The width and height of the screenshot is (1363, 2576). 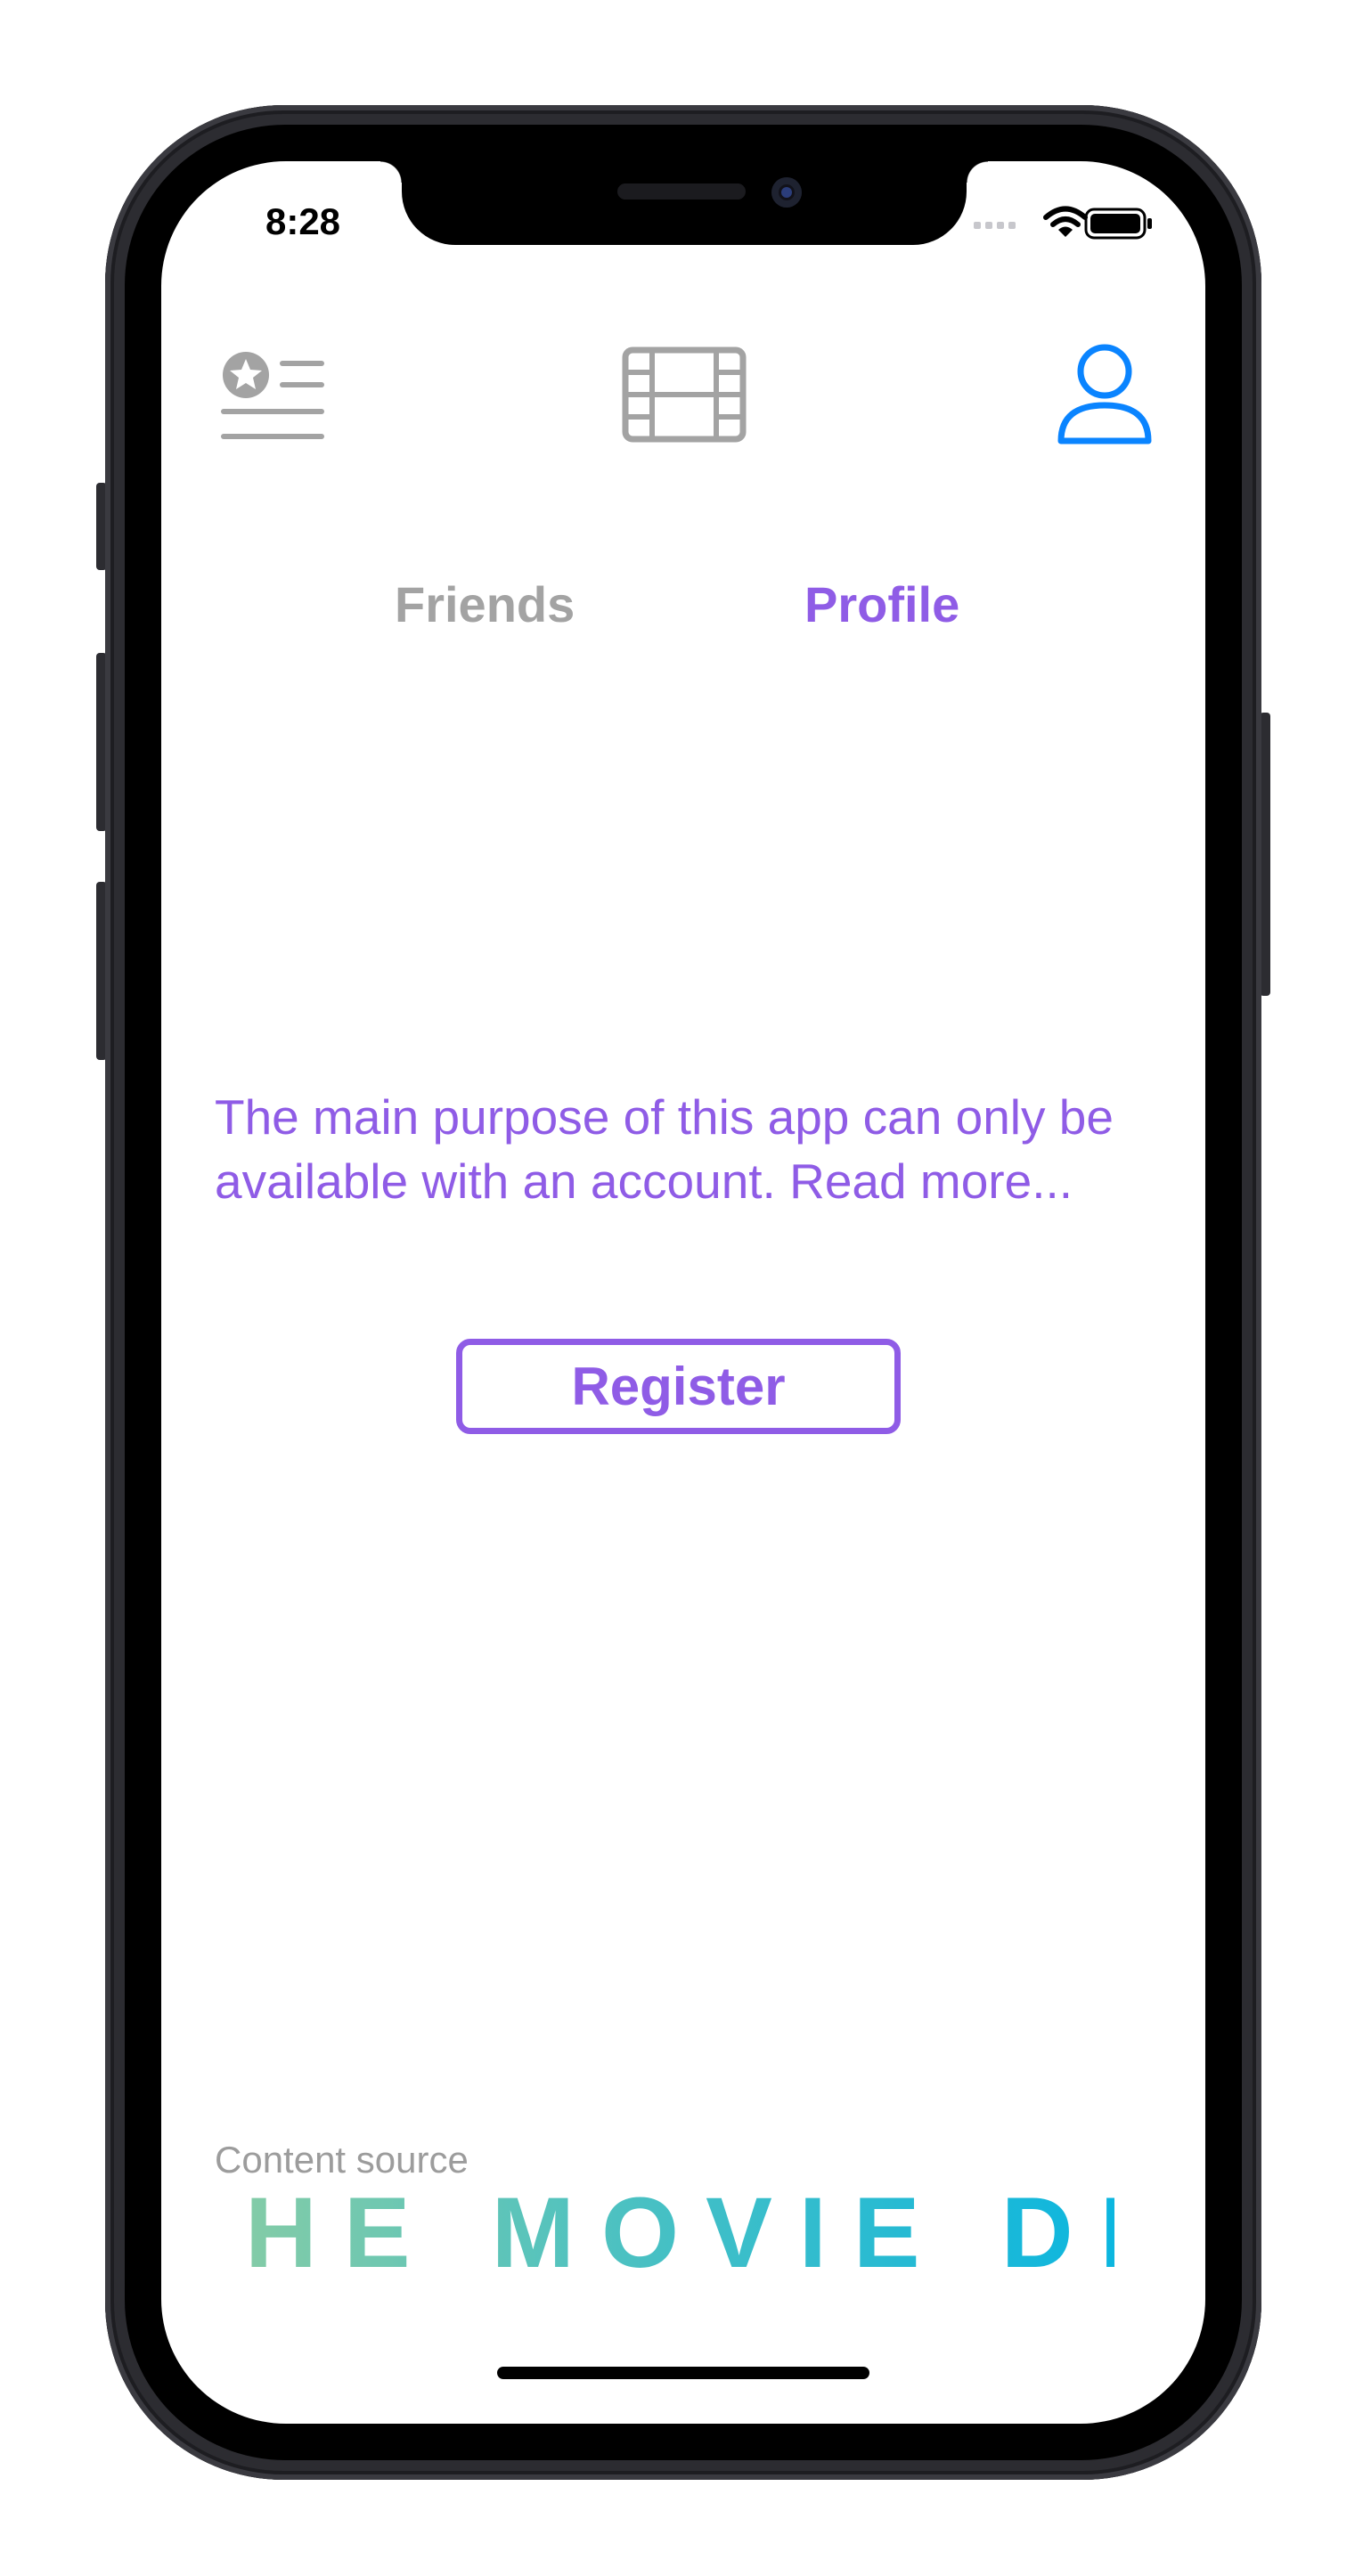 I want to click on film-icon, so click(x=684, y=395).